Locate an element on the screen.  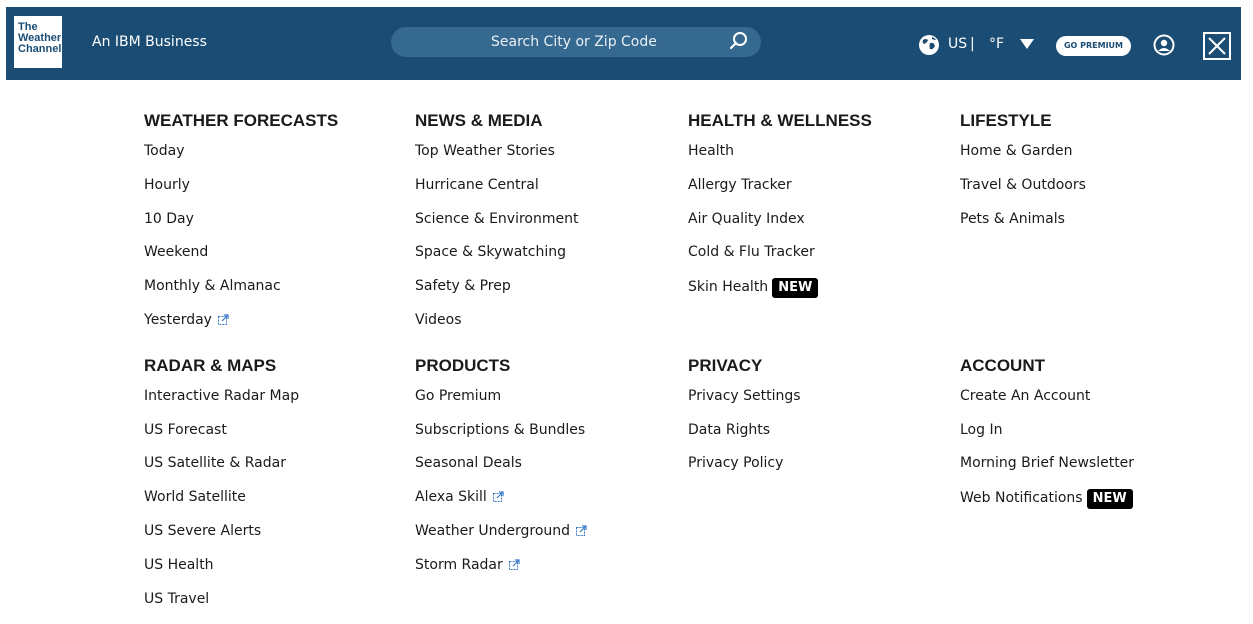
menu-item-interactive-radar-map: Interactive Radar Map is located at coordinates (241, 405).